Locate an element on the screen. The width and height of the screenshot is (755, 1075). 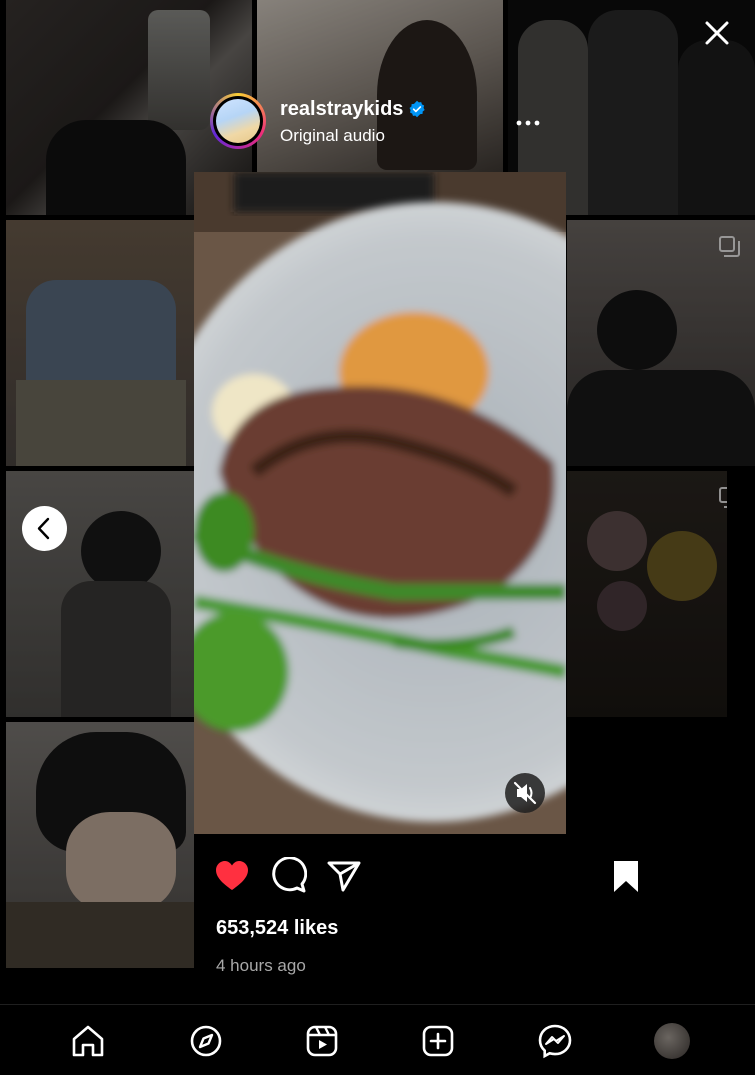
avatar is located at coordinates (238, 121).